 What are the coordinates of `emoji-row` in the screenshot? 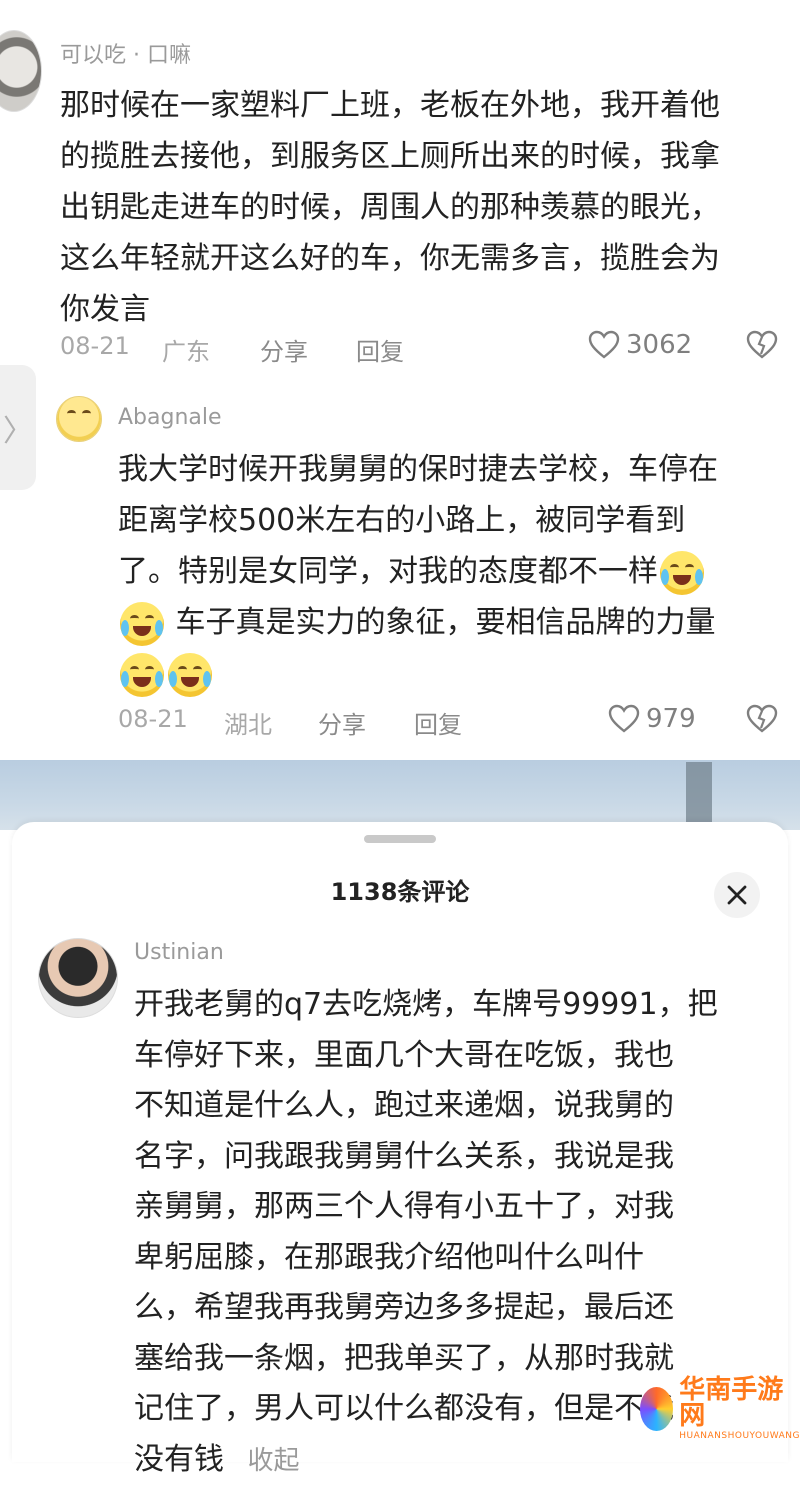 It's located at (453, 673).